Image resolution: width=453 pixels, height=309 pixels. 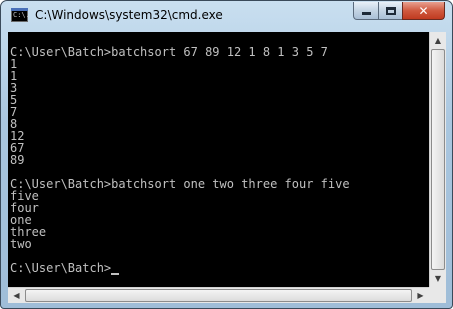 I want to click on scroll-left-button: ◀, so click(x=16, y=295).